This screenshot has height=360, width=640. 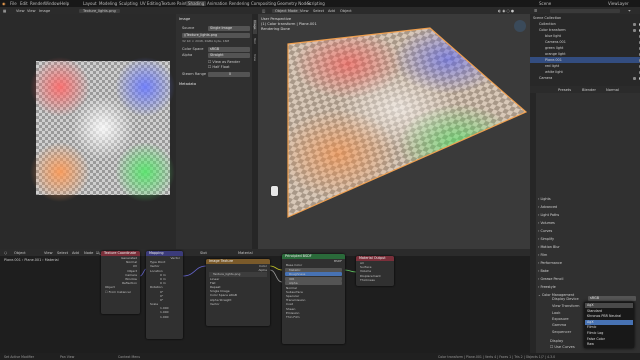 I want to click on mapping-scale-z: 1.000, so click(x=164, y=317).